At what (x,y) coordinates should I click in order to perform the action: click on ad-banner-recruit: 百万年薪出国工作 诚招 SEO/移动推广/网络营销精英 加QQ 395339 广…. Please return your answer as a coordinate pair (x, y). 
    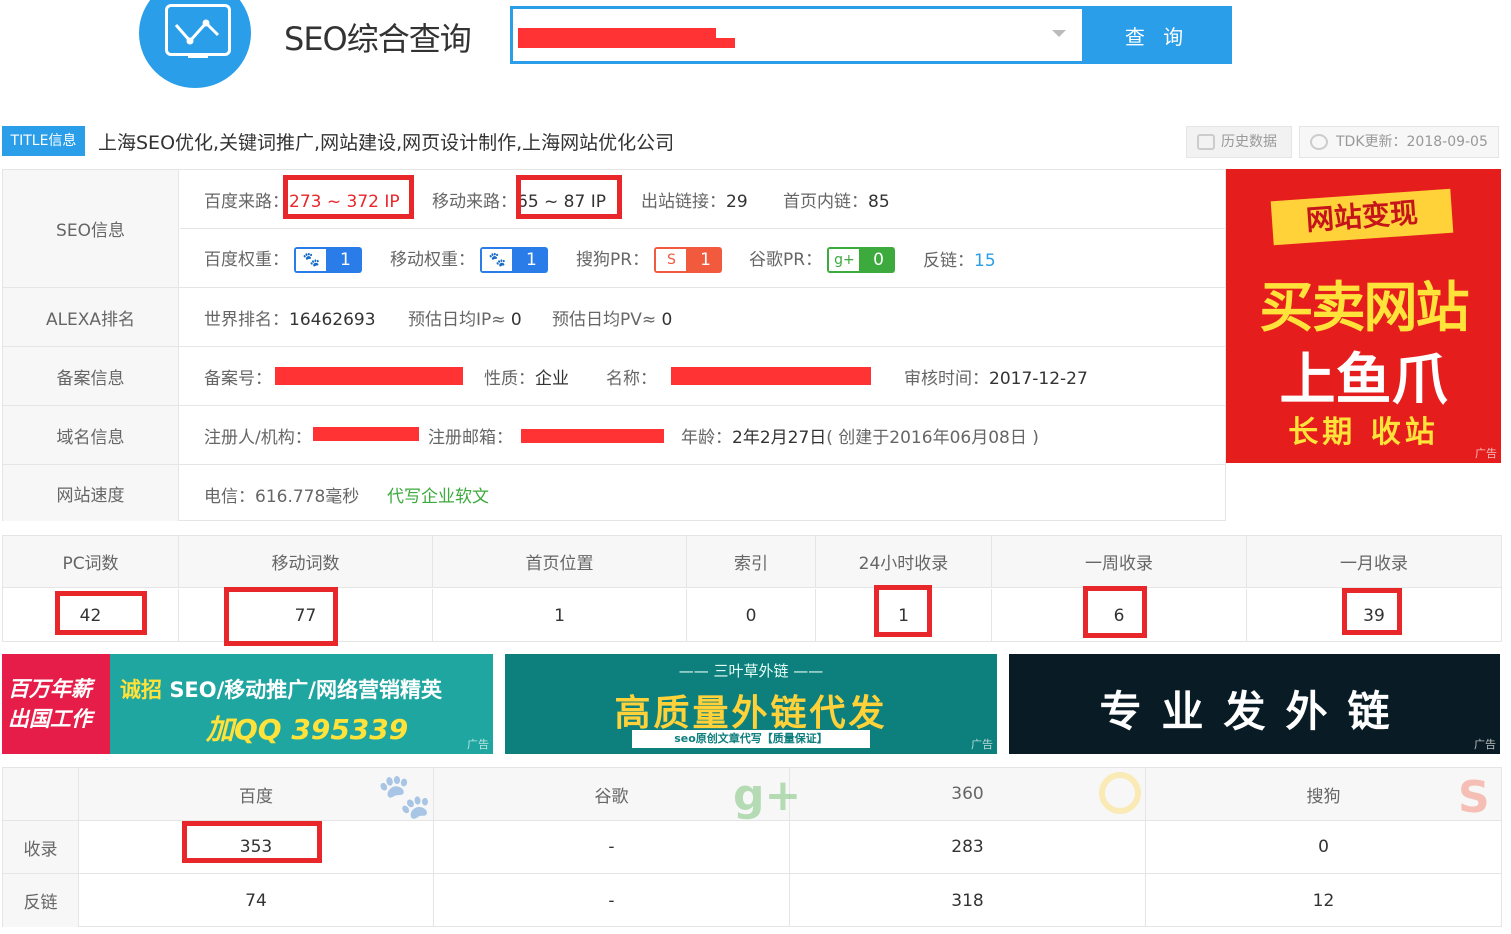
    Looking at the image, I should click on (247, 704).